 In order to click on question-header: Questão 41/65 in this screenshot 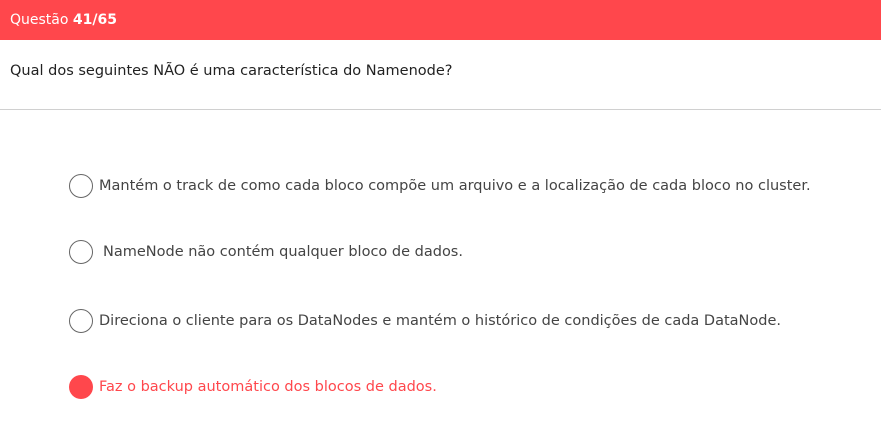, I will do `click(440, 20)`.